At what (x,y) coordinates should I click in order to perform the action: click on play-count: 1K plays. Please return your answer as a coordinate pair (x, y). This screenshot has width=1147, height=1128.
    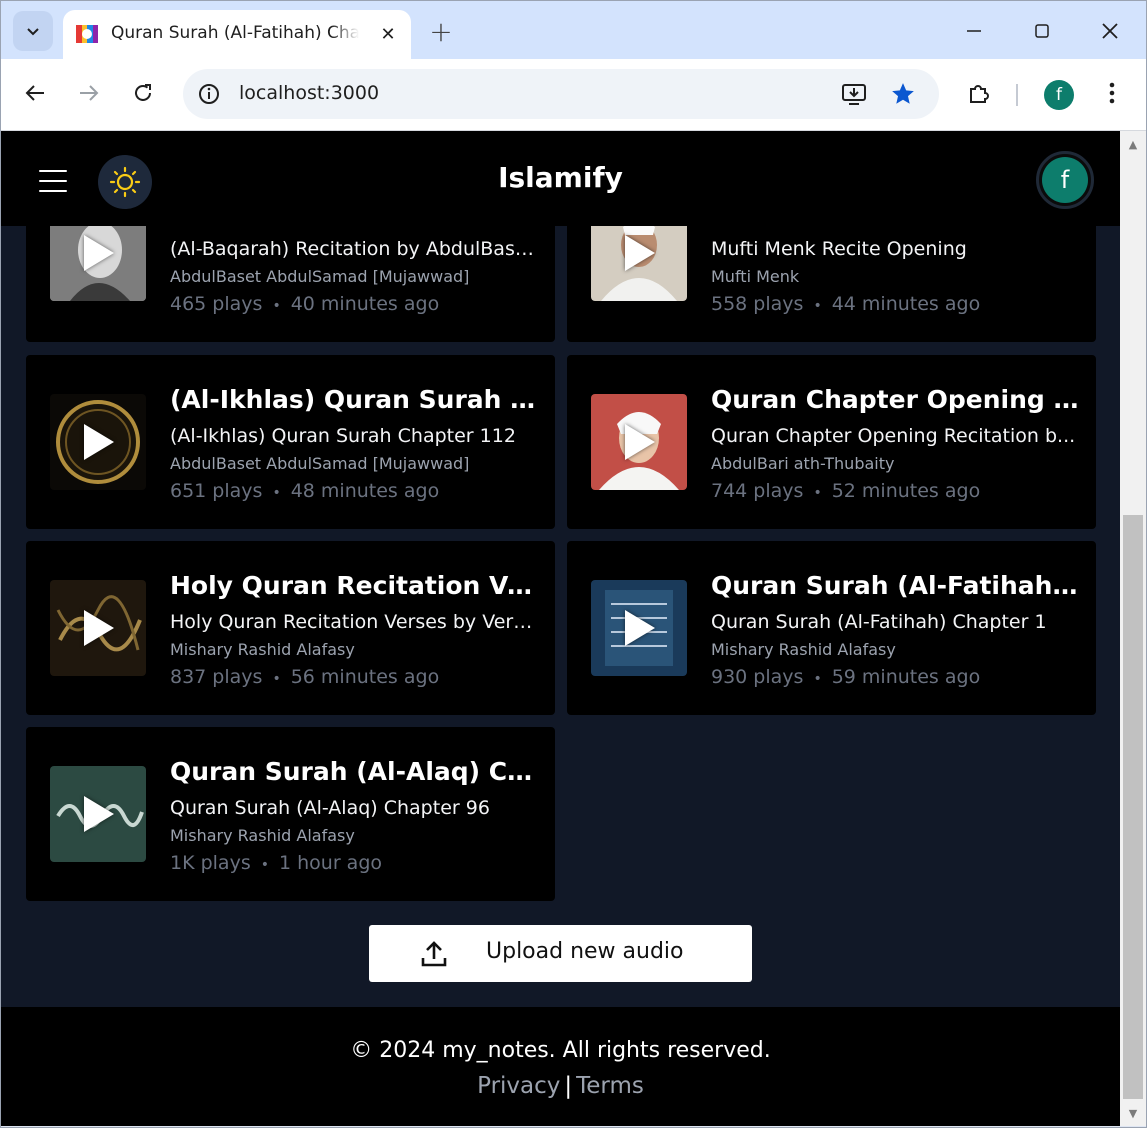
    Looking at the image, I should click on (210, 863).